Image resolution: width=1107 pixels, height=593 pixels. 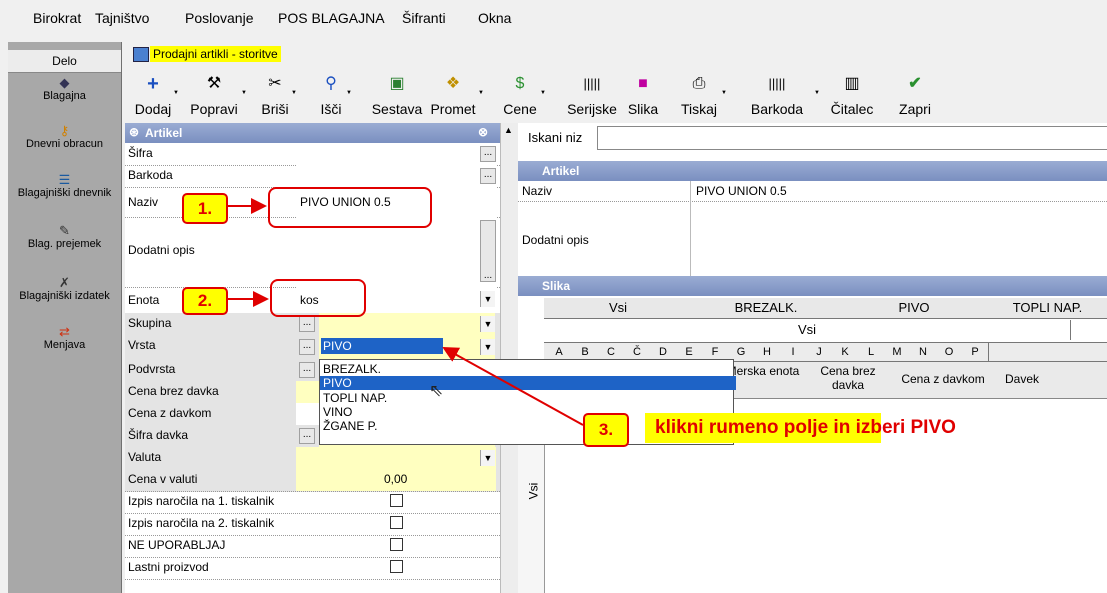 What do you see at coordinates (780, 94) in the screenshot?
I see `barkoda-button: ||||| Barkoda ▼` at bounding box center [780, 94].